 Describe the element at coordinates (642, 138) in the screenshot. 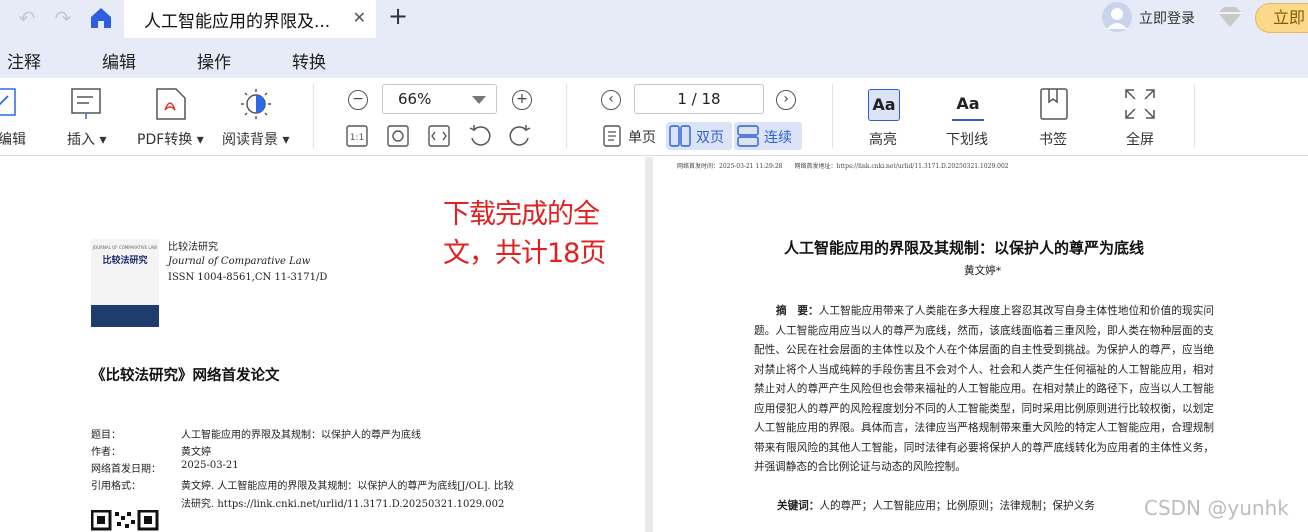

I see `single-page-label: 单页` at that location.